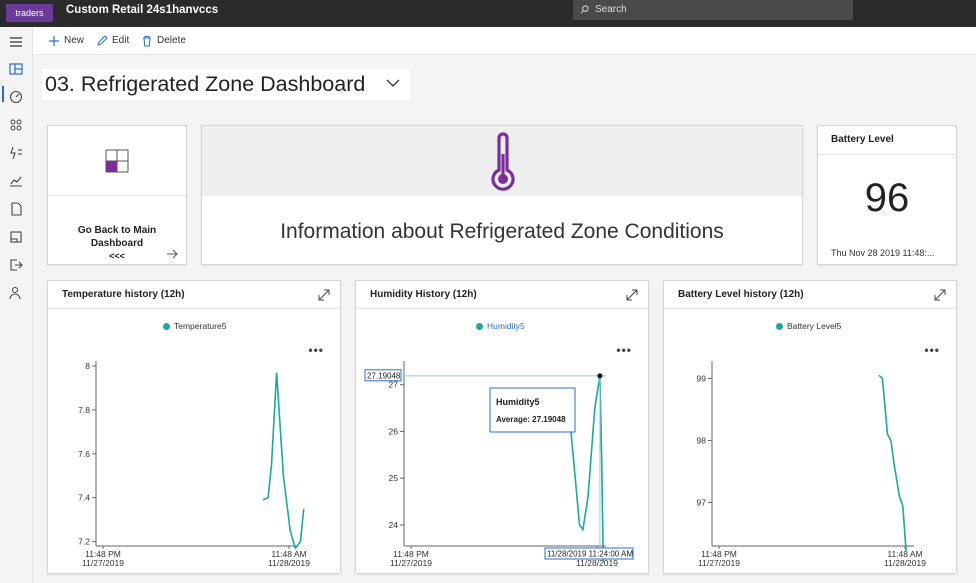  What do you see at coordinates (147, 41) in the screenshot?
I see `trash-icon` at bounding box center [147, 41].